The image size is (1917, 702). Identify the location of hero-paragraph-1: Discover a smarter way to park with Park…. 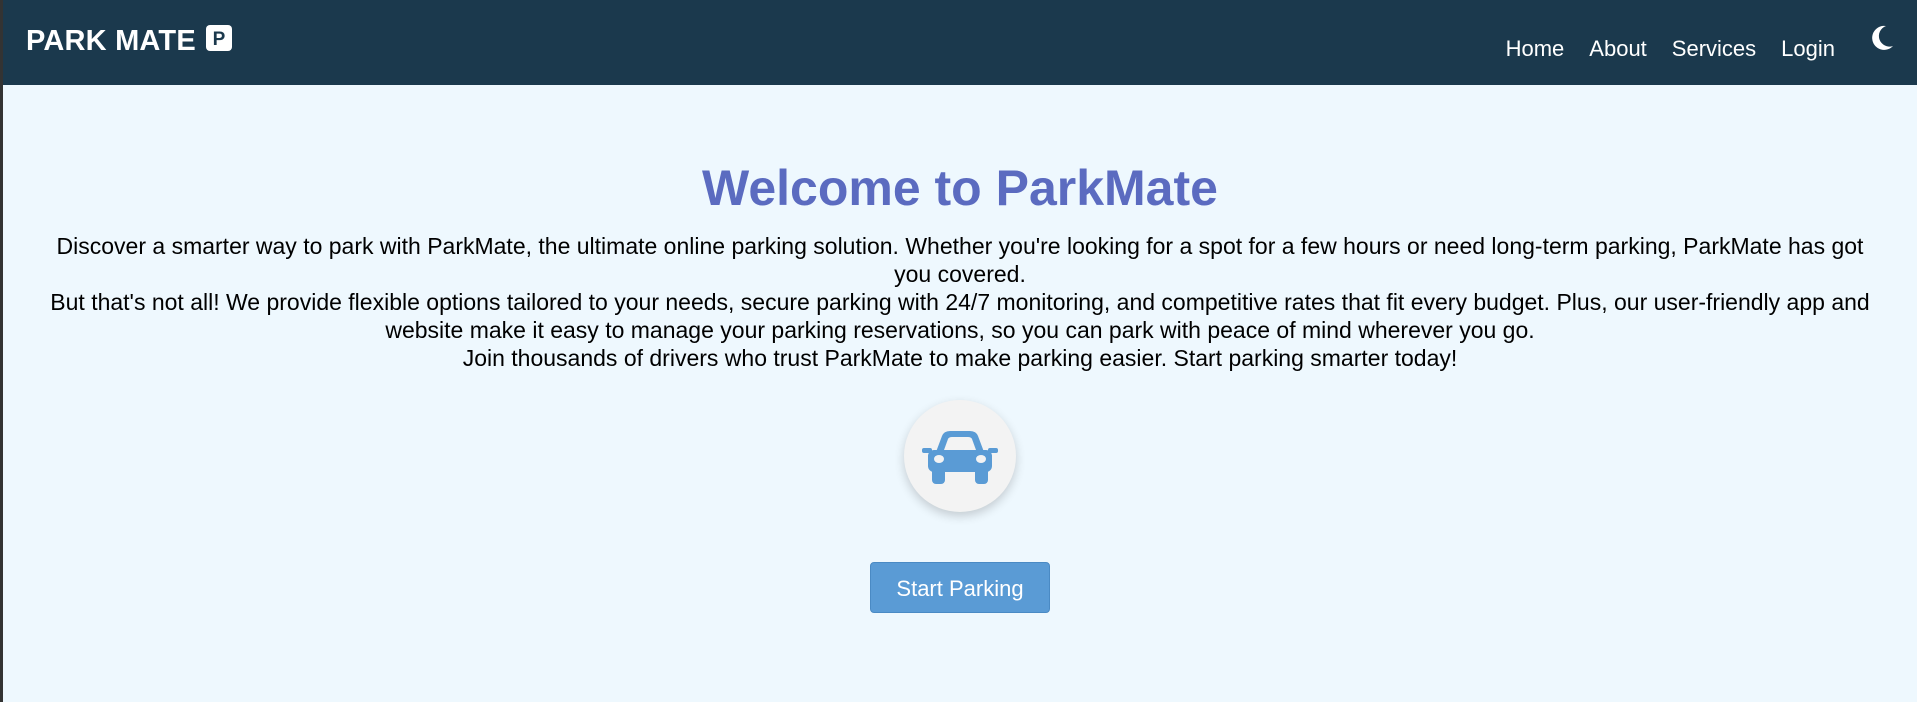
(960, 260).